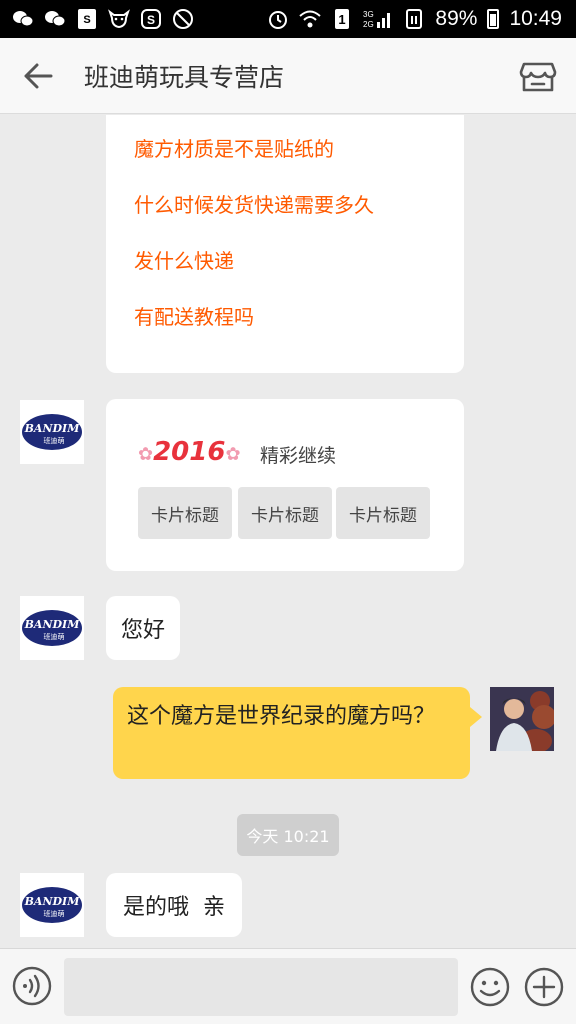 This screenshot has width=576, height=1024. Describe the element at coordinates (194, 315) in the screenshot. I see `faq-item: 有配送教程吗` at that location.